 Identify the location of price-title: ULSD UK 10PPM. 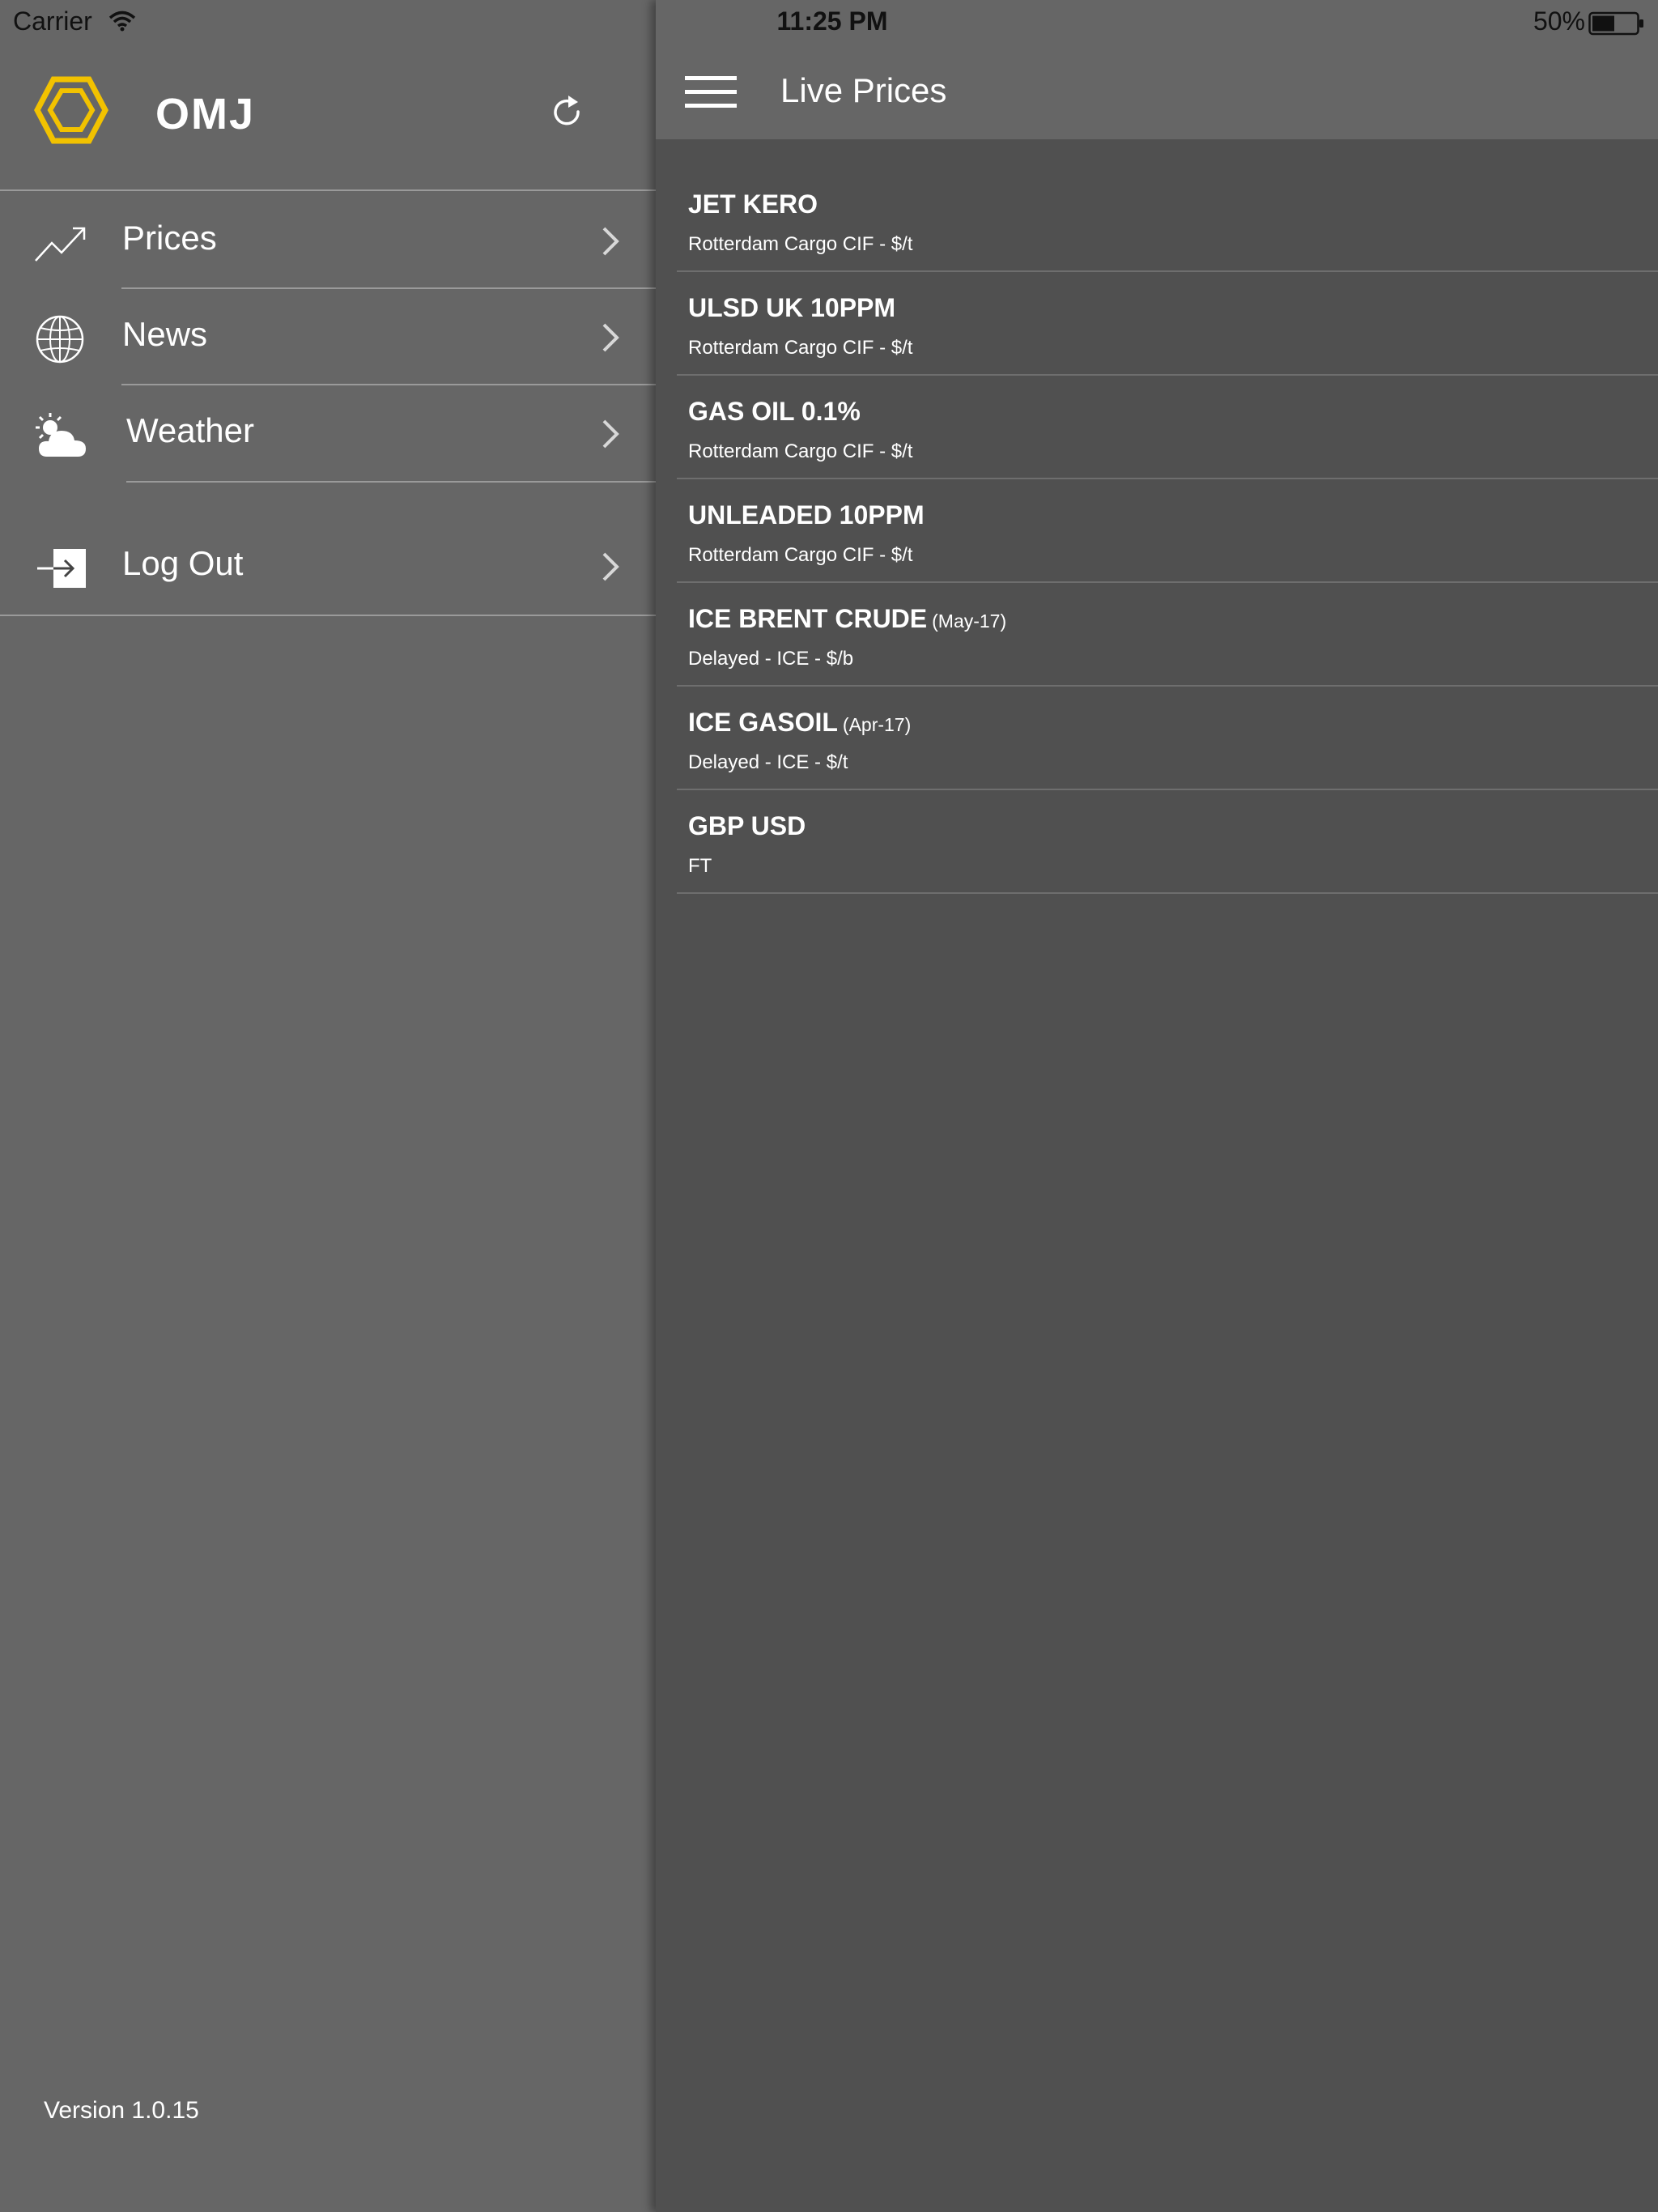
(794, 308).